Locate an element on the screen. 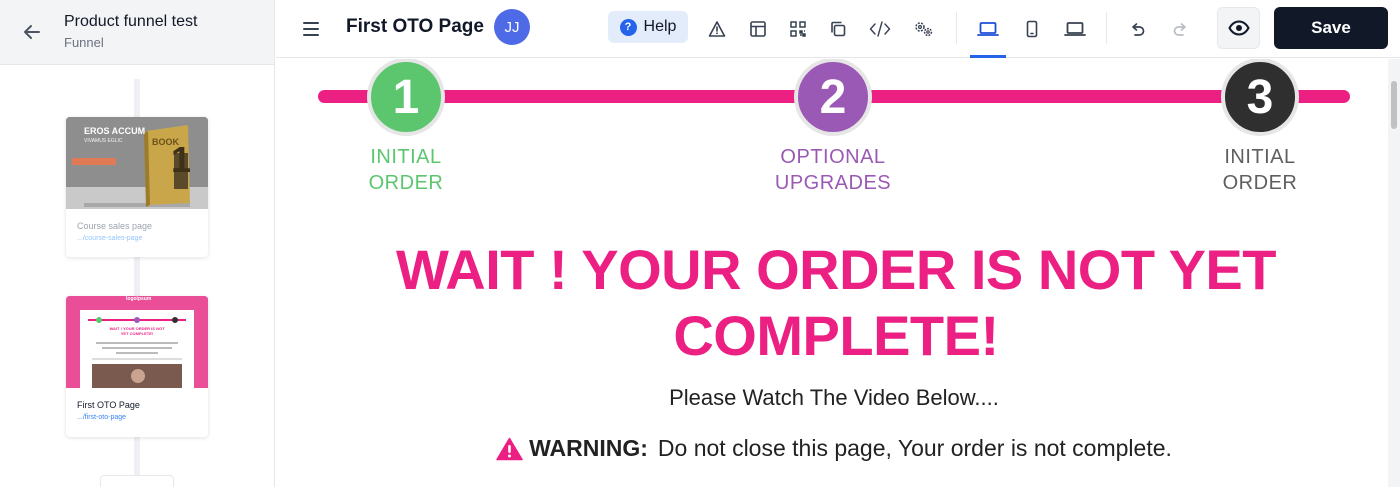  step-2-circle: 2 is located at coordinates (833, 97).